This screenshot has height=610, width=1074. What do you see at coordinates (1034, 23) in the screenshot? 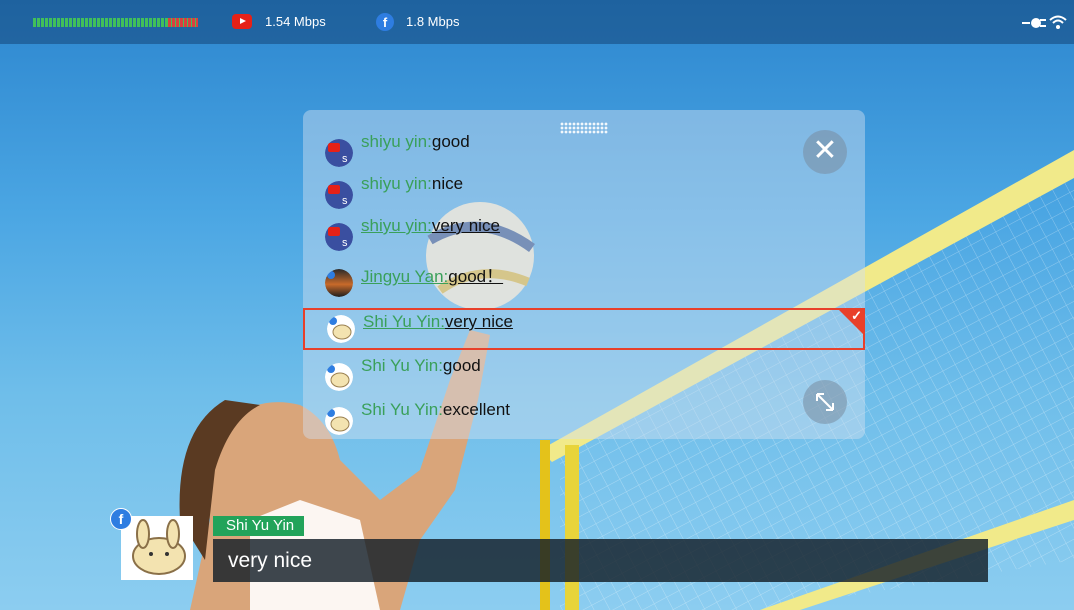
I see `plug-icon` at bounding box center [1034, 23].